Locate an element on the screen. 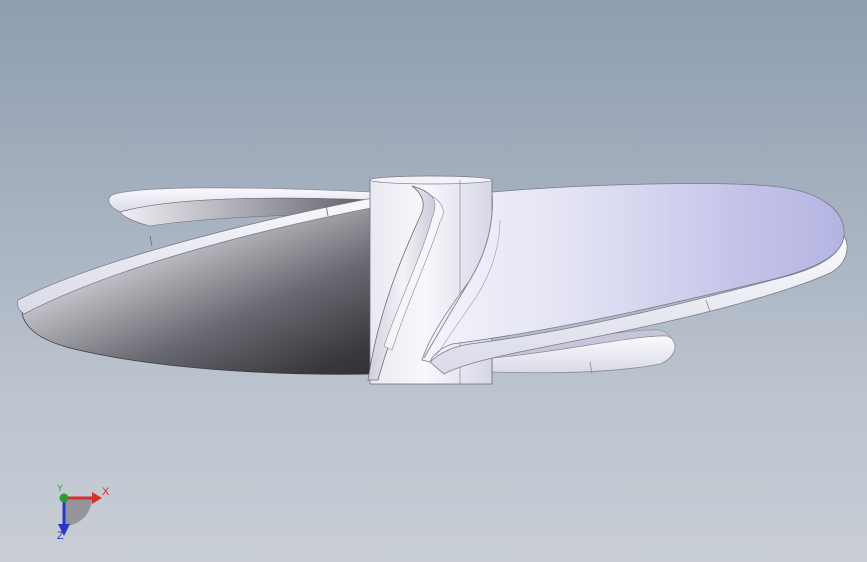  z-axis-label: Z is located at coordinates (60, 536).